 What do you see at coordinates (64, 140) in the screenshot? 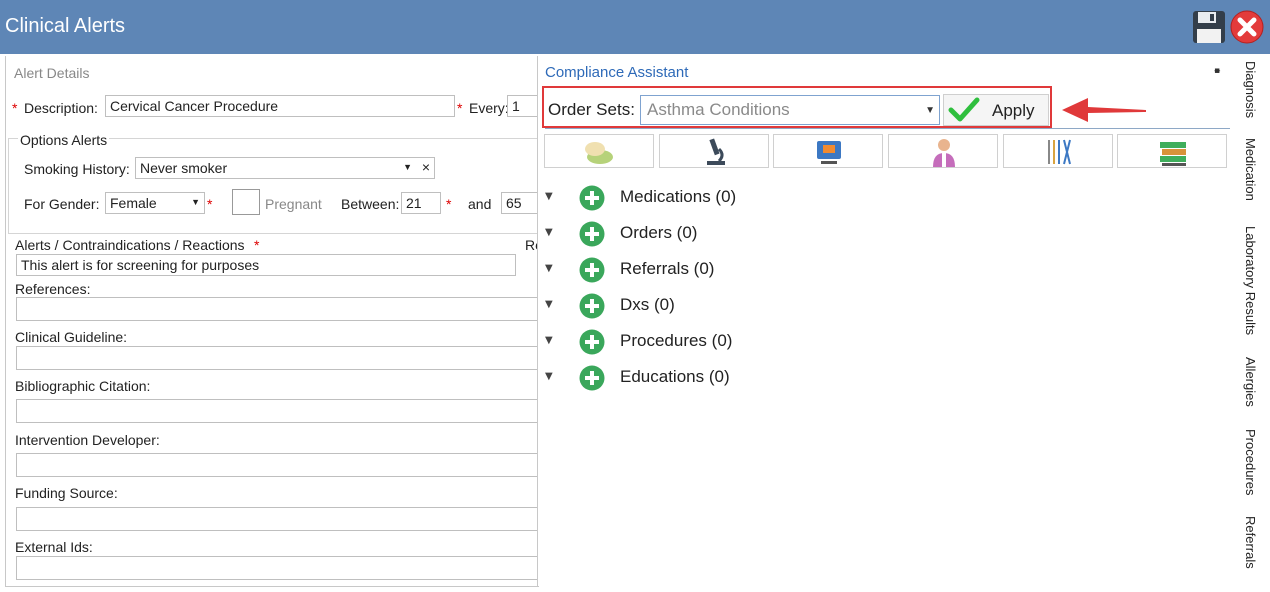
I see `options-alerts-title: Options Alerts` at bounding box center [64, 140].